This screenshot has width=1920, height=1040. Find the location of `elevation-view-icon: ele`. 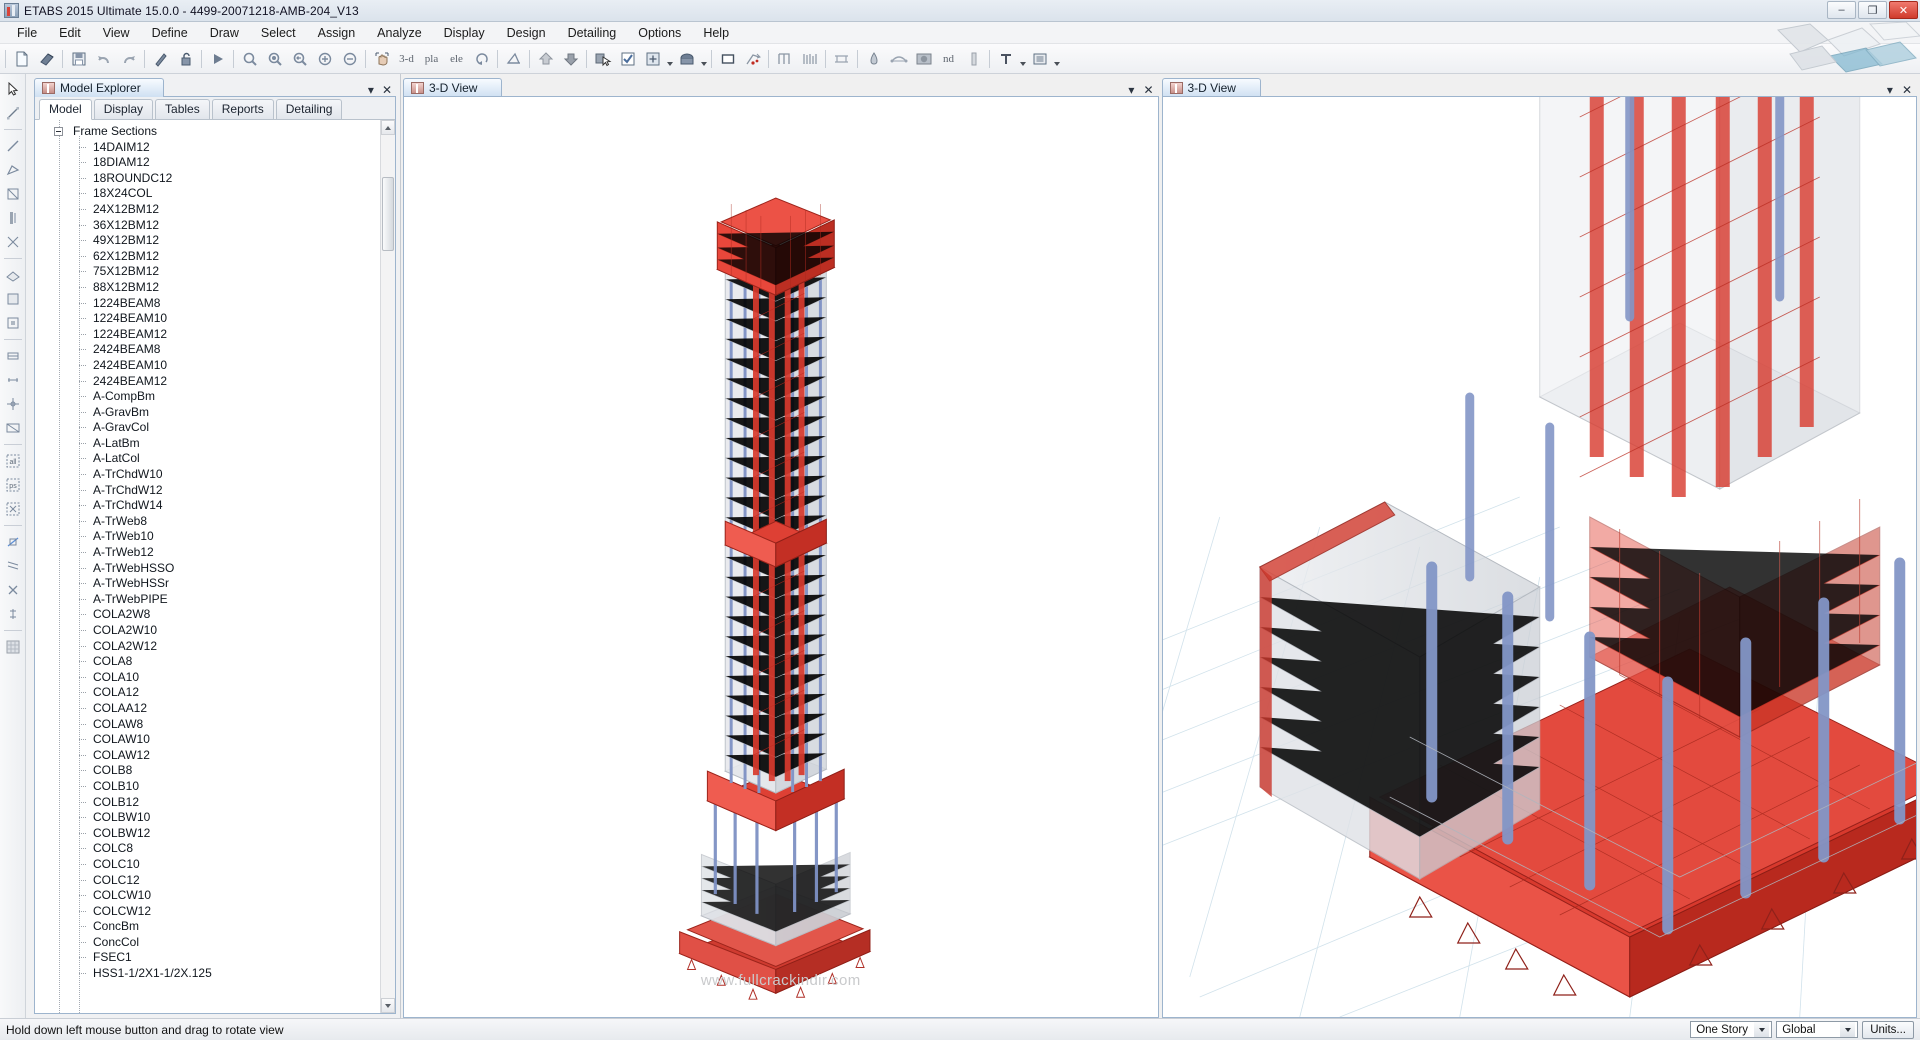

elevation-view-icon: ele is located at coordinates (456, 59).